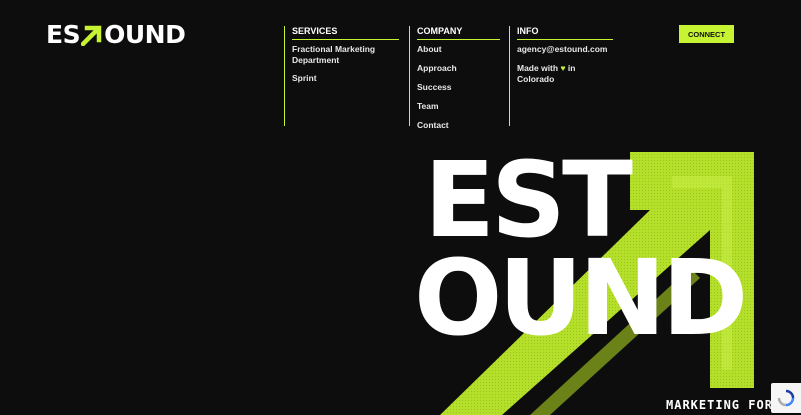 The width and height of the screenshot is (801, 415). Describe the element at coordinates (437, 68) in the screenshot. I see `nav-item-approach: Approach` at that location.